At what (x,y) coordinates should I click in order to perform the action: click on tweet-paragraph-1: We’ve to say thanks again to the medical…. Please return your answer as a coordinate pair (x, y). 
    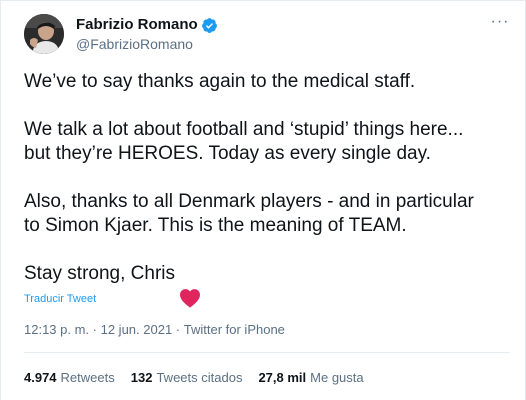
    Looking at the image, I should click on (220, 81).